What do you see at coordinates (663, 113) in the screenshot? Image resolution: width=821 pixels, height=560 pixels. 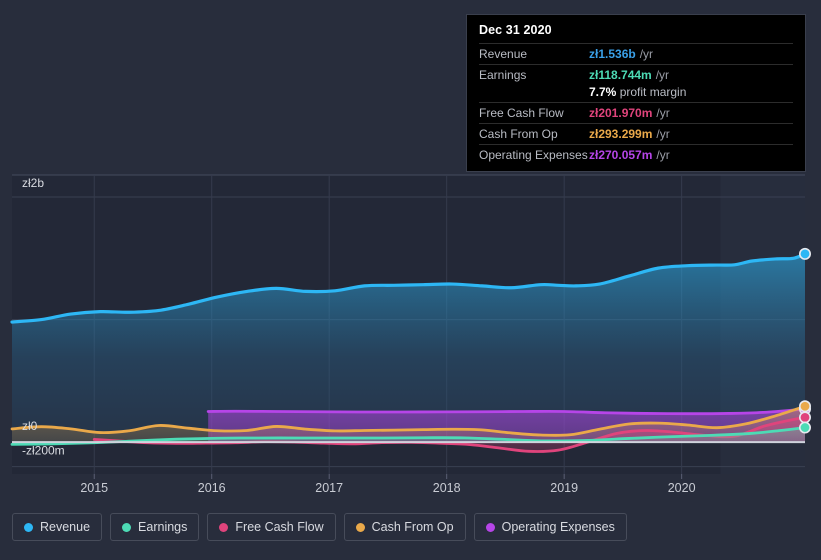 I see `tooltip-unit-free-cash-flow: /yr` at bounding box center [663, 113].